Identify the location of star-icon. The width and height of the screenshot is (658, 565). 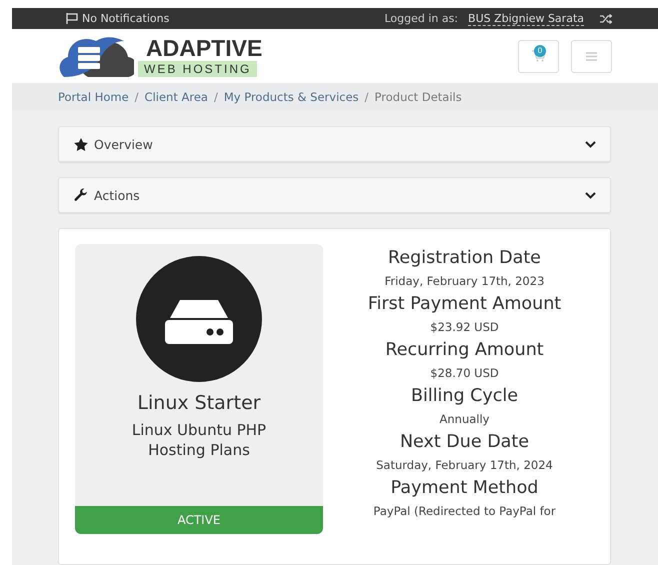
(81, 144).